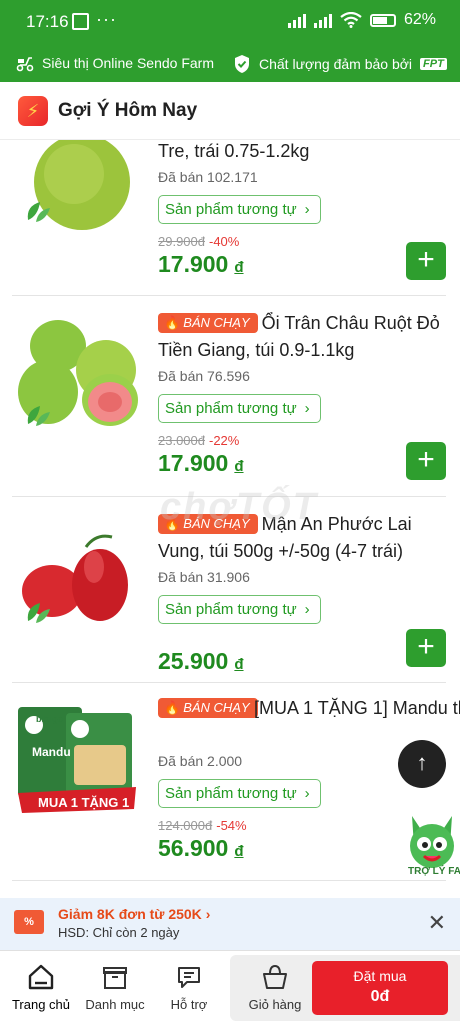 Image resolution: width=460 pixels, height=1024 pixels. I want to click on product-sold-count: Đã bán 102.171, so click(208, 177).